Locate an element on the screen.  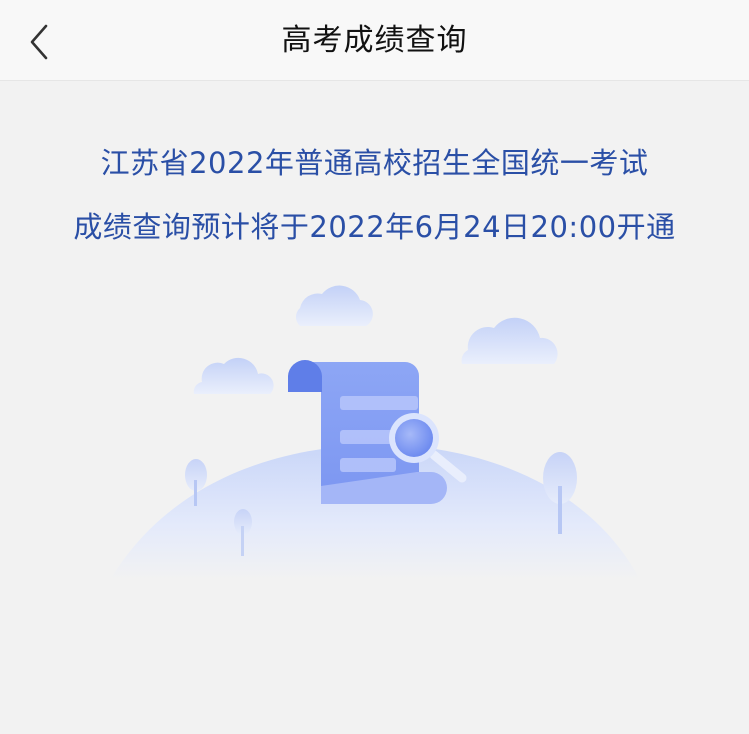
nav-bar: 高考成绩查询 is located at coordinates (374, 40).